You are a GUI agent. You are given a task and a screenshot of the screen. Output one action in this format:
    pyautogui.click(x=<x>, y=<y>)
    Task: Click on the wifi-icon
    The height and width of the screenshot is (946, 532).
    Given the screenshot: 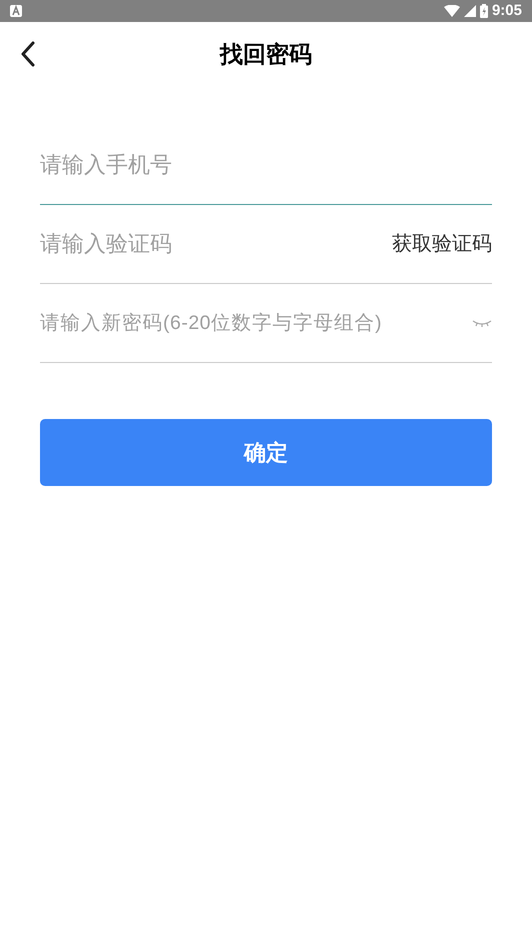 What is the action you would take?
    pyautogui.click(x=452, y=11)
    